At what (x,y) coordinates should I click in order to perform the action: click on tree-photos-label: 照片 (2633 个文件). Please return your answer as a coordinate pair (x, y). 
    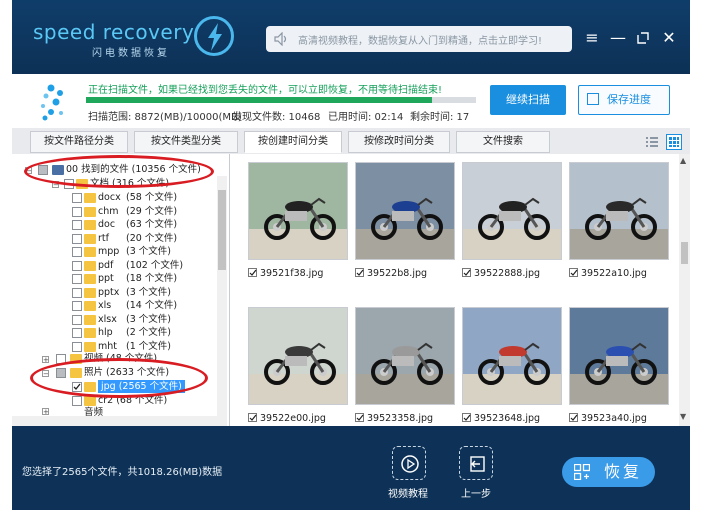
    Looking at the image, I should click on (127, 372).